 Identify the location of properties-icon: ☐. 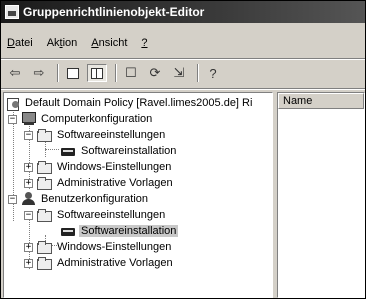
(131, 72).